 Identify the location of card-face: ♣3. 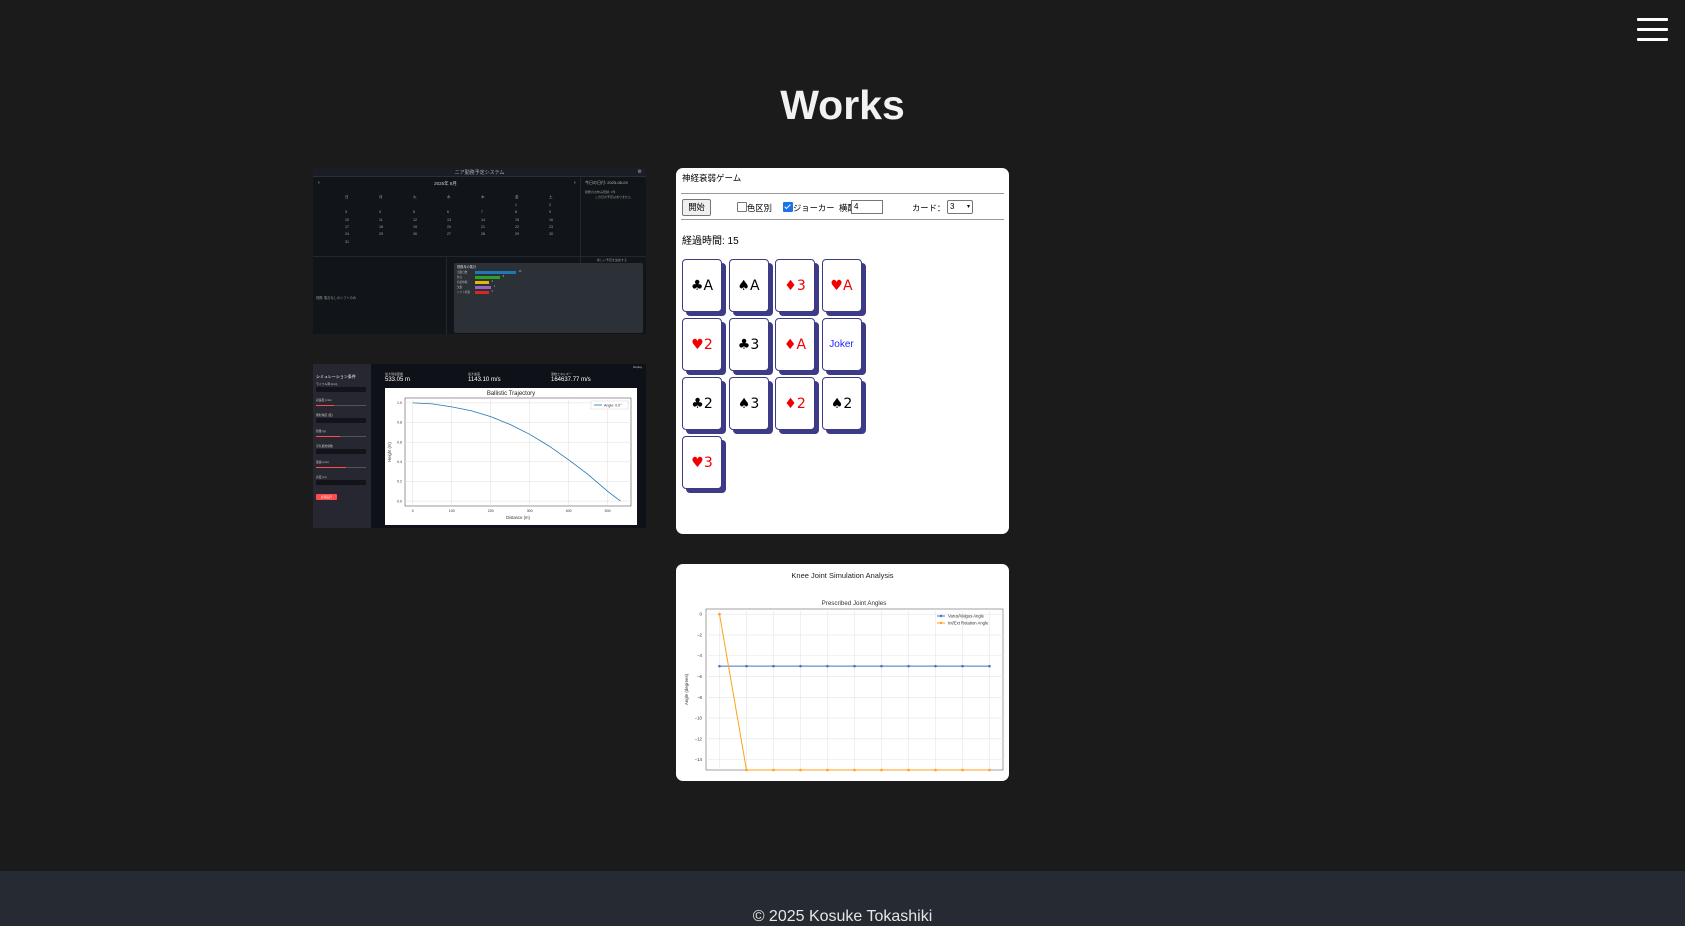
(748, 344).